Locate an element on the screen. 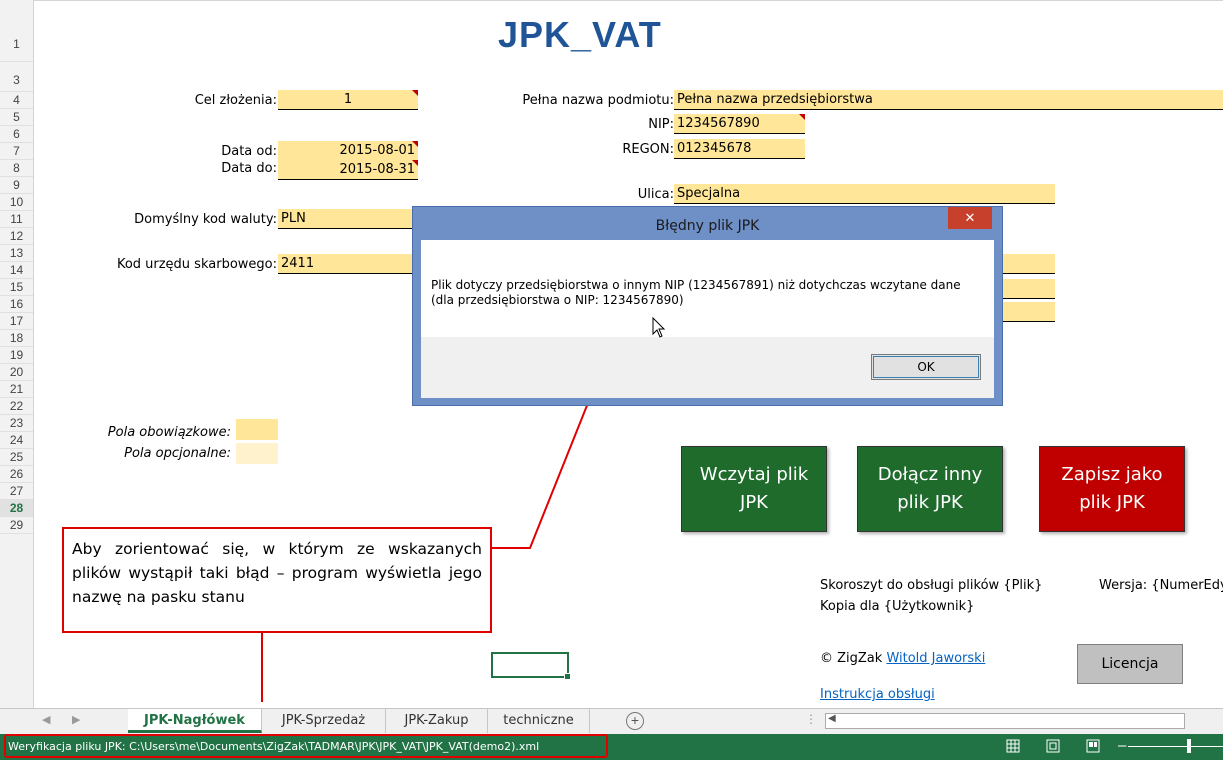 Image resolution: width=1223 pixels, height=760 pixels. page-layout-icon is located at coordinates (1053, 746).